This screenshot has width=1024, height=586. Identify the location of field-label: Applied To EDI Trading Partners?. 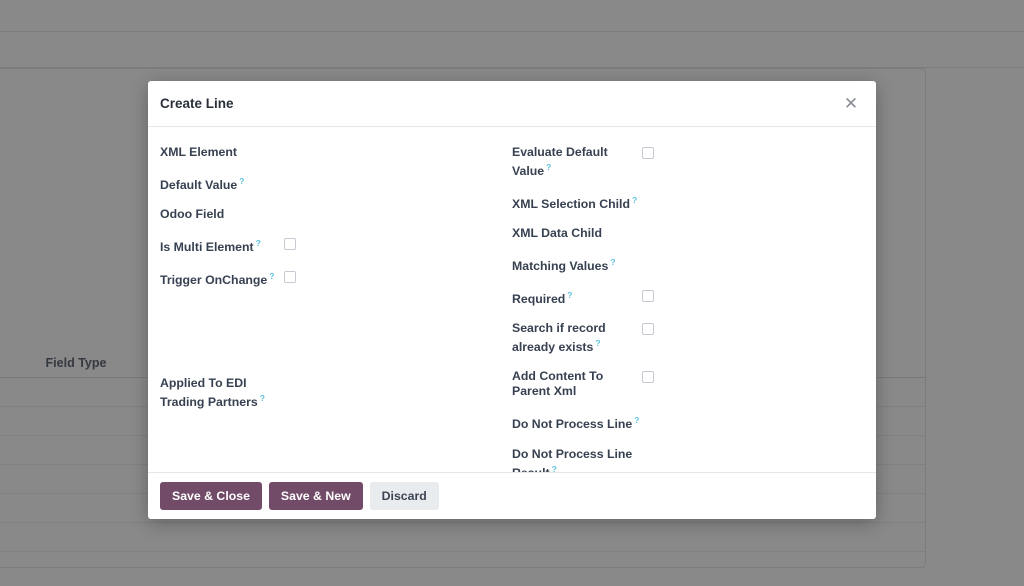
(222, 392).